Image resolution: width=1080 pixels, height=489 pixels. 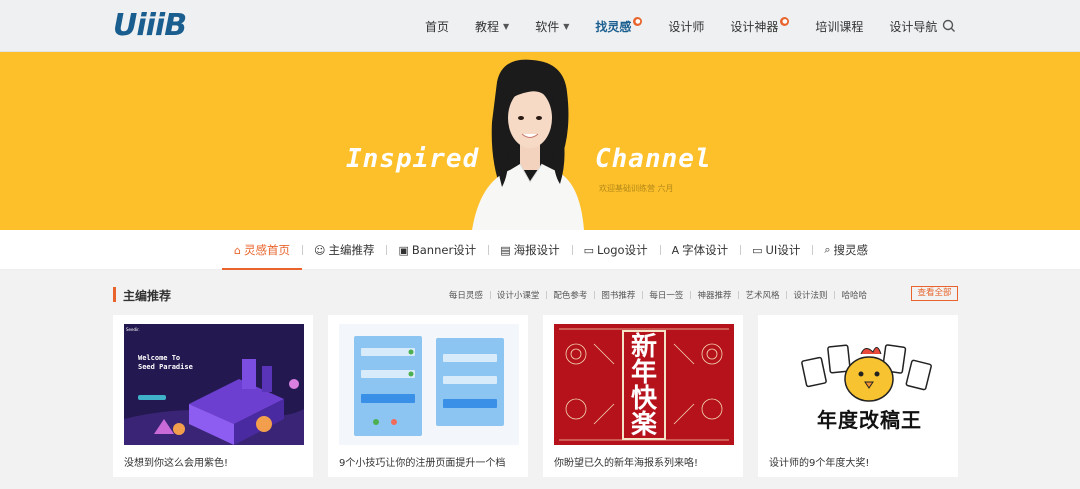 What do you see at coordinates (851, 250) in the screenshot?
I see `tab-label: 搜灵感` at bounding box center [851, 250].